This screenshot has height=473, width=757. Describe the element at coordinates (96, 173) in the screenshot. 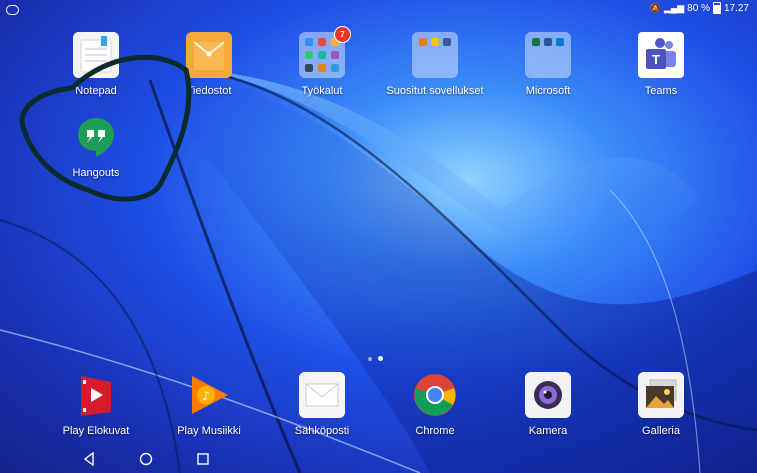

I see `app-label-hangouts: Hangouts` at that location.